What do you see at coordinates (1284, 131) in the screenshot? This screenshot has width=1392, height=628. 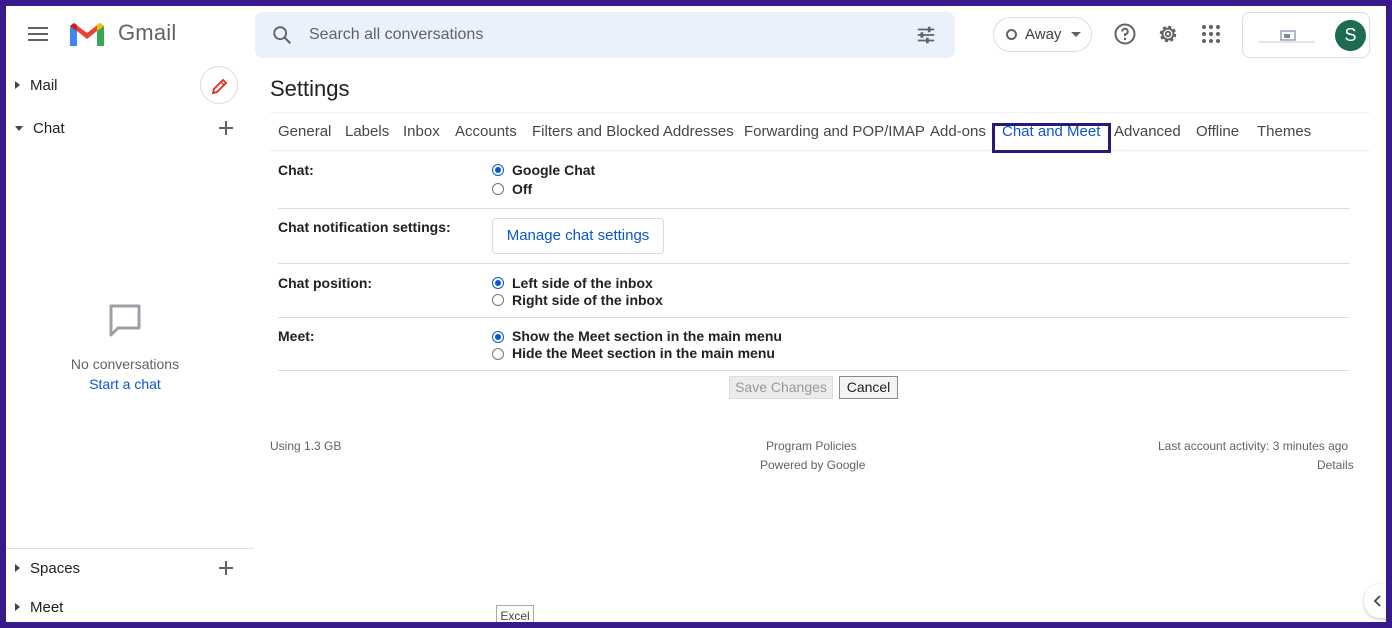 I see `tab-themes: Themes` at bounding box center [1284, 131].